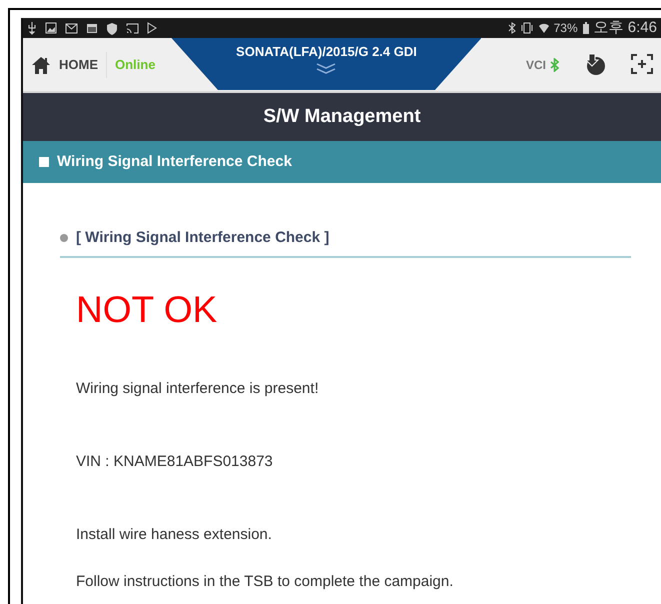 The height and width of the screenshot is (604, 661). Describe the element at coordinates (44, 162) in the screenshot. I see `square-icon` at that location.